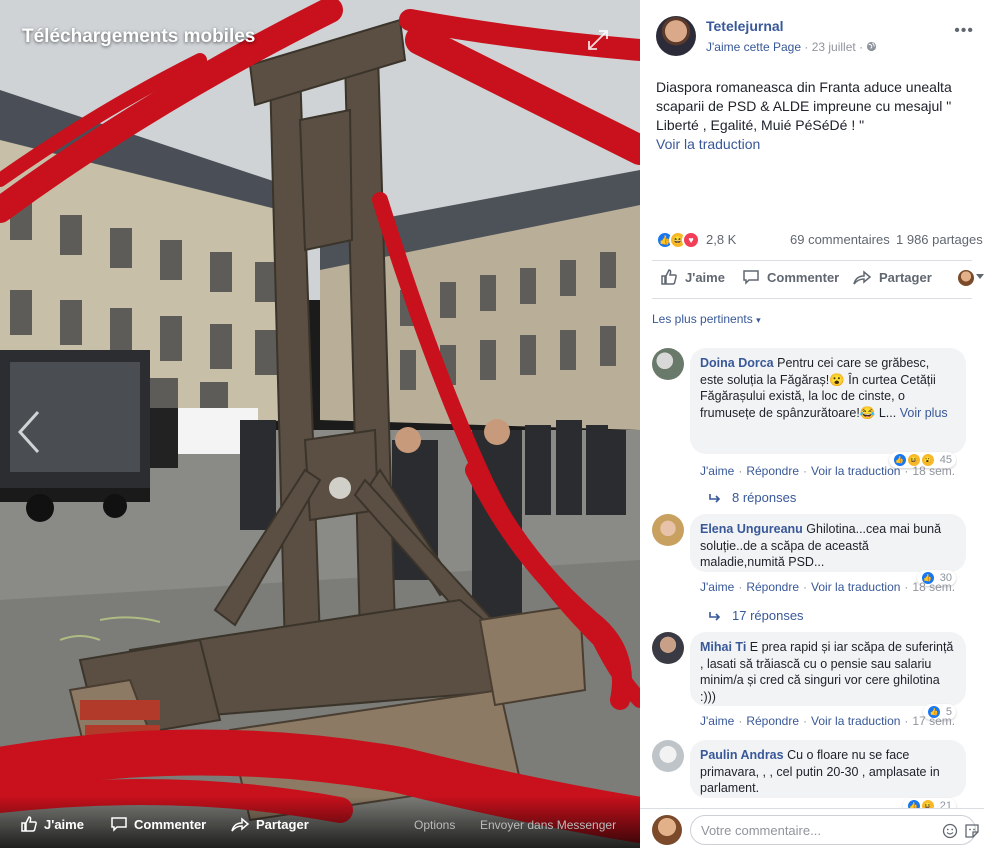 The height and width of the screenshot is (848, 984). Describe the element at coordinates (678, 240) in the screenshot. I see `reaction-icons: 👍 😆 ♥` at that location.